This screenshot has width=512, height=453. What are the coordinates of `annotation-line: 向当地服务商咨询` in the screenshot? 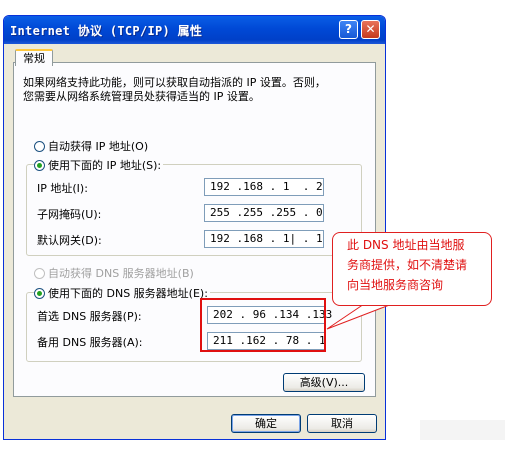 It's located at (395, 285).